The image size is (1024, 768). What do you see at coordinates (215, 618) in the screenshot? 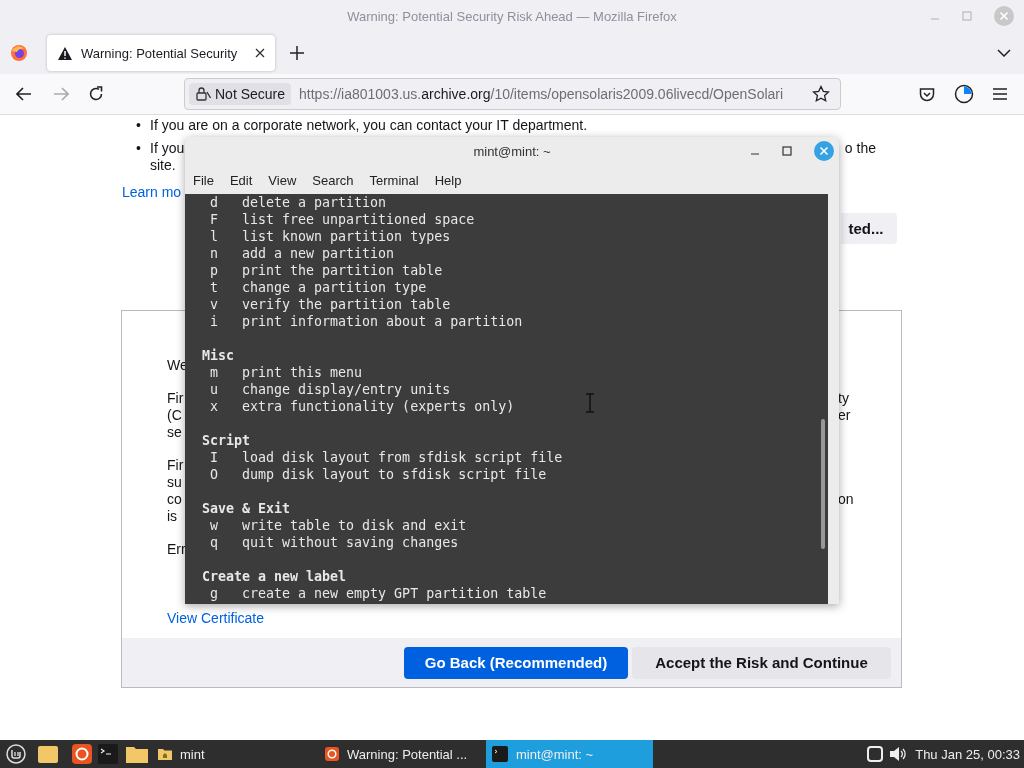
I see `view-certificate-link: View Certificate` at bounding box center [215, 618].